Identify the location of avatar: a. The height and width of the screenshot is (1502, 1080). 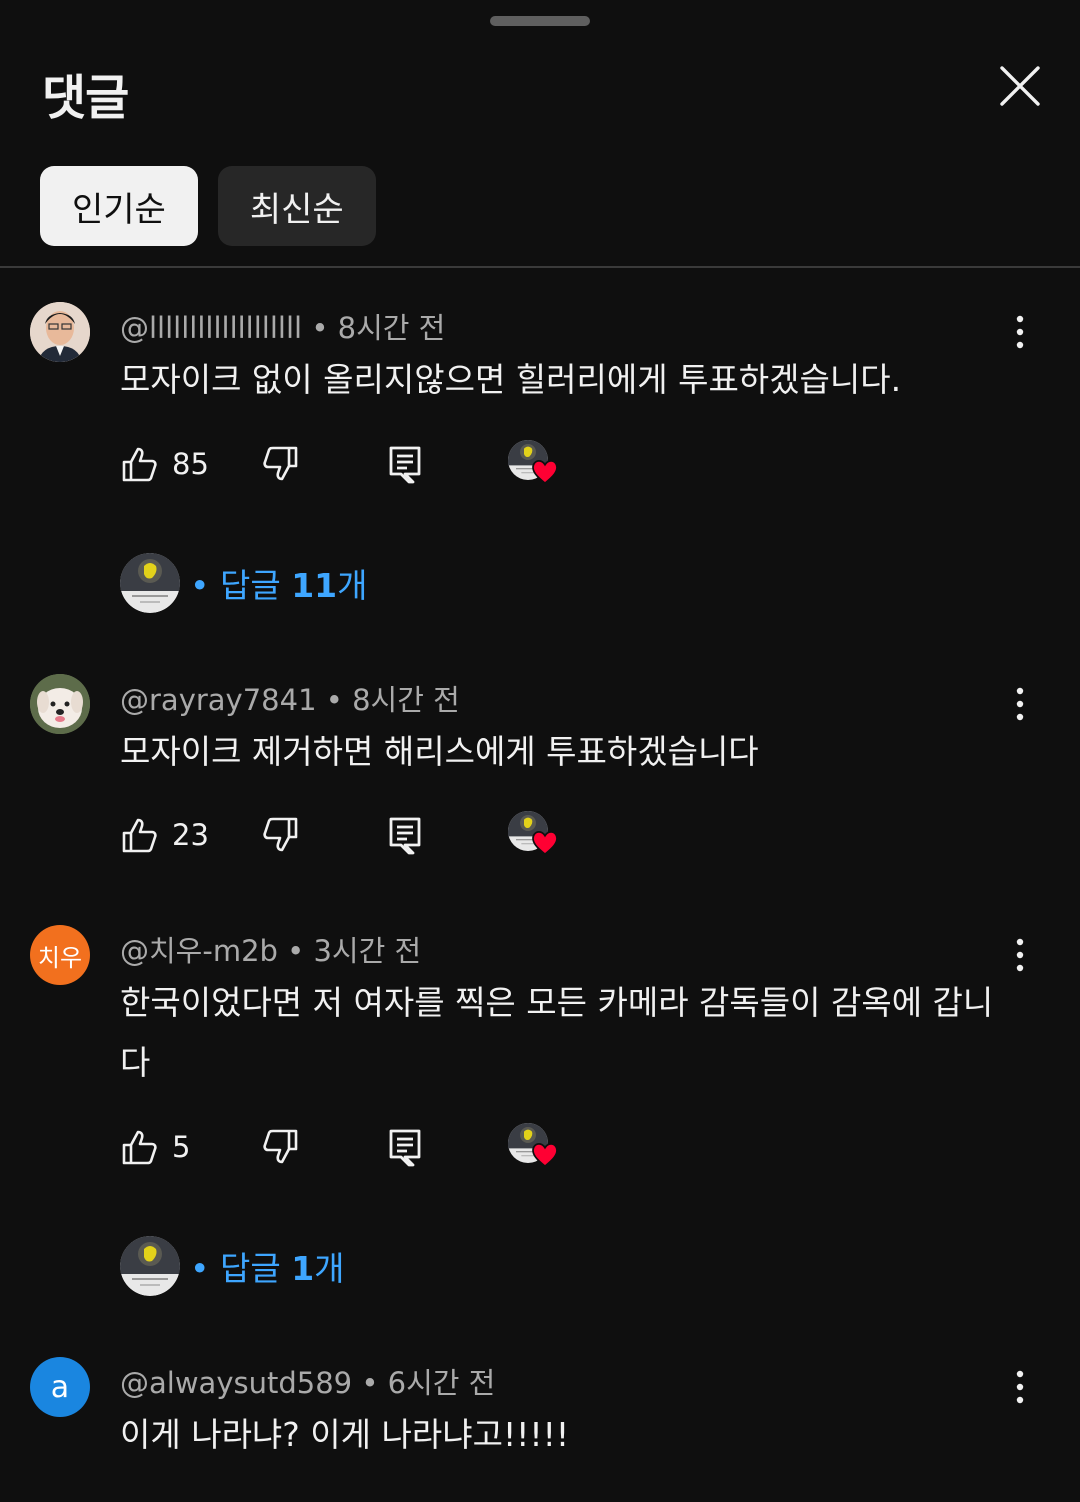
(60, 1387).